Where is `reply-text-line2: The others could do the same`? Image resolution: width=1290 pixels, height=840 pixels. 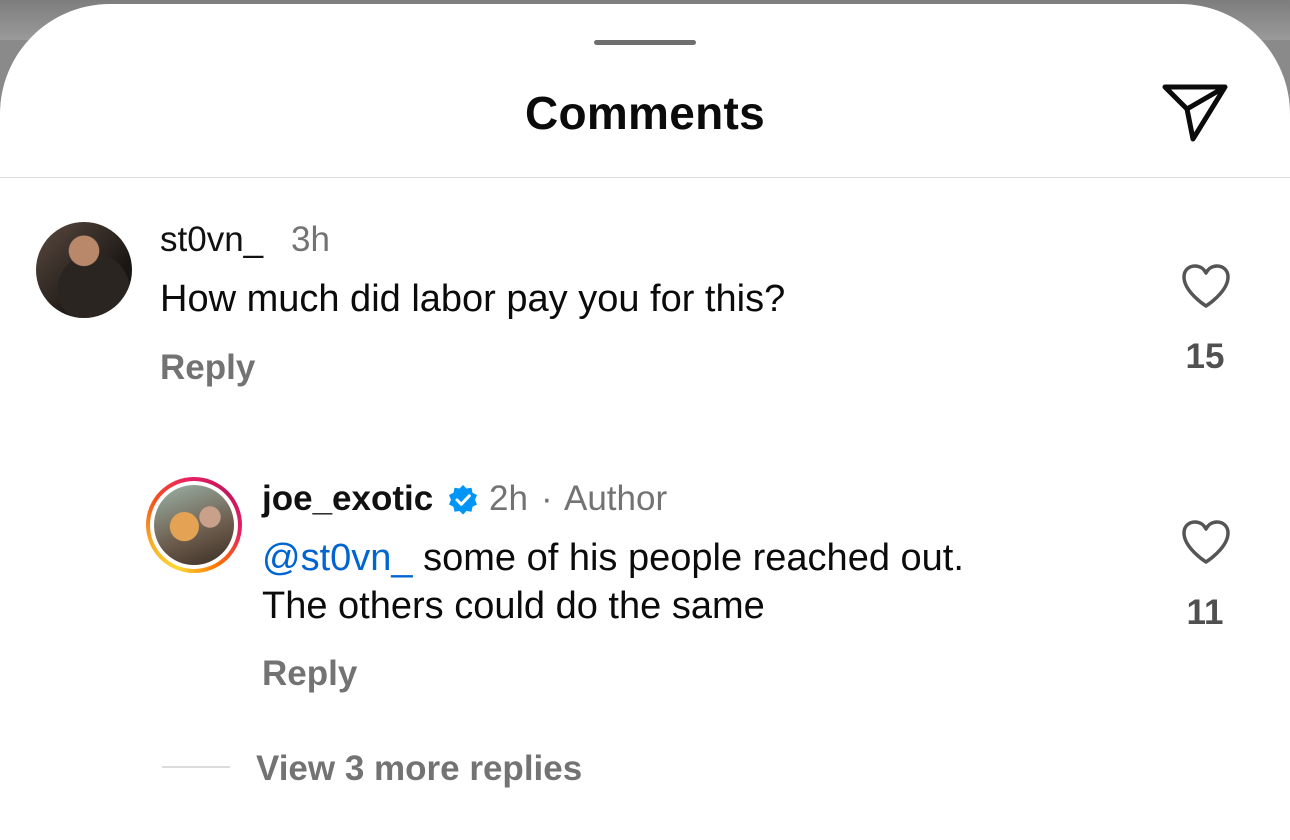 reply-text-line2: The others could do the same is located at coordinates (513, 606).